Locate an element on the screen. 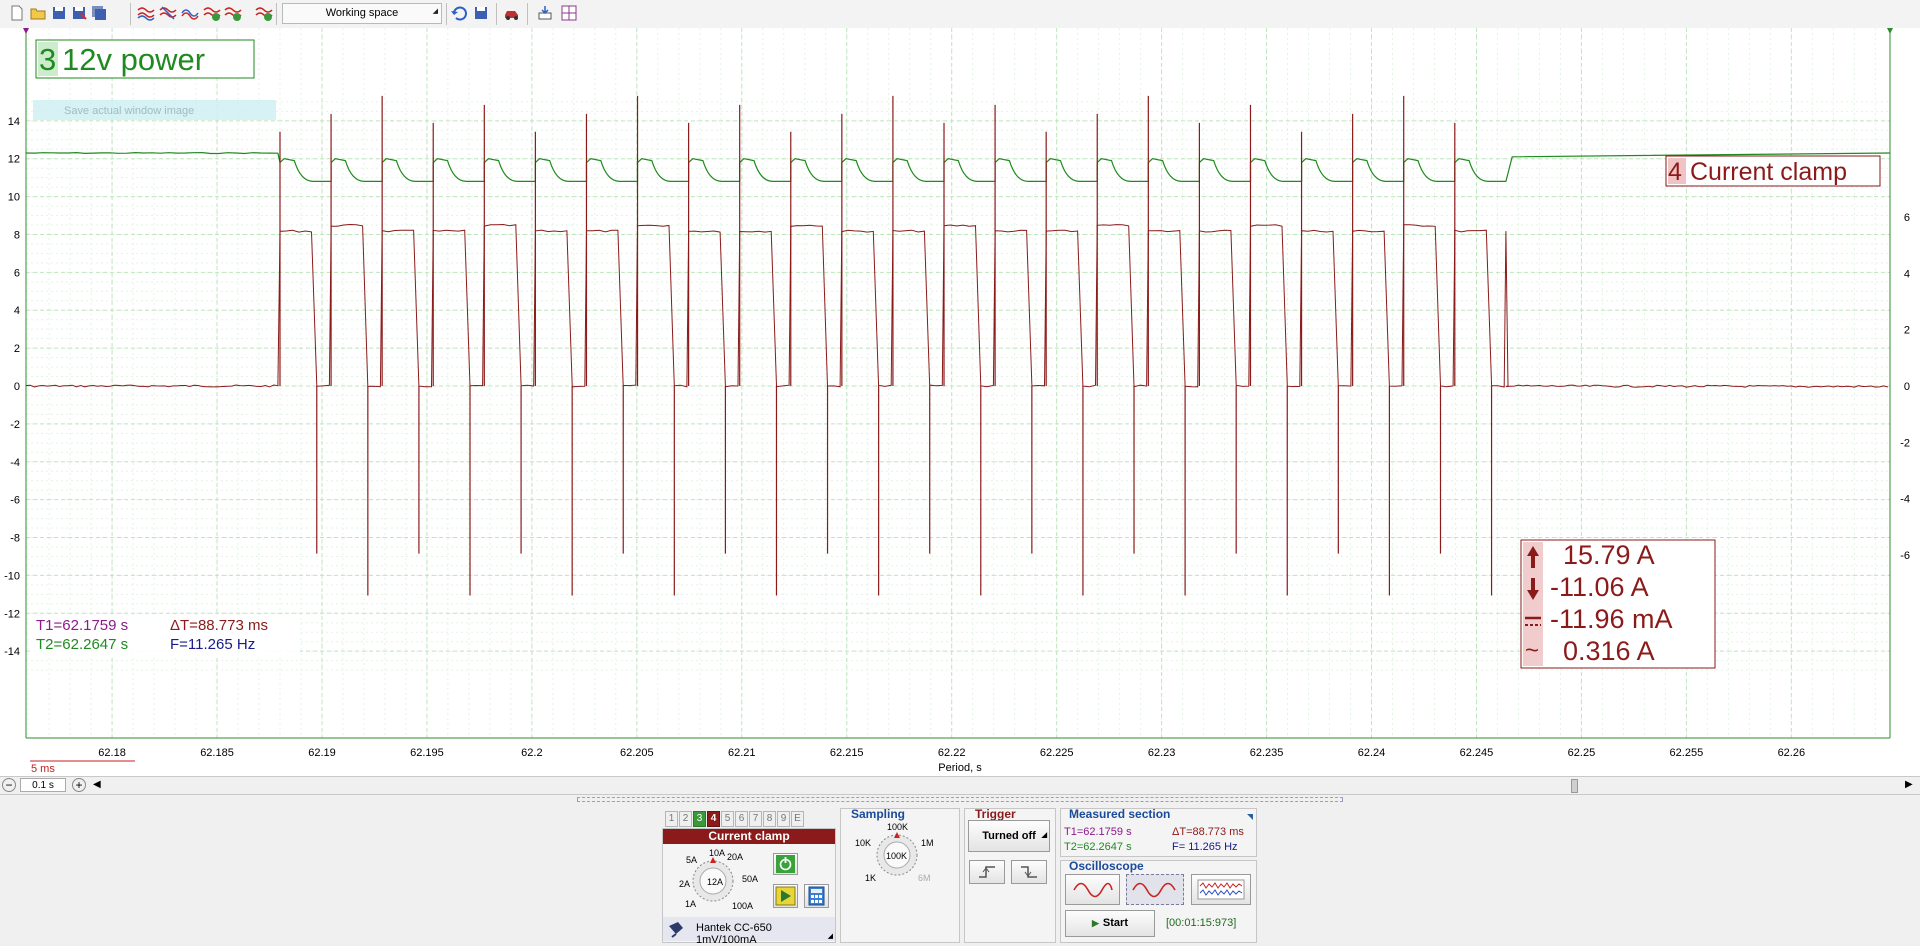  x-axis-tick: 62.25 is located at coordinates (1582, 753).